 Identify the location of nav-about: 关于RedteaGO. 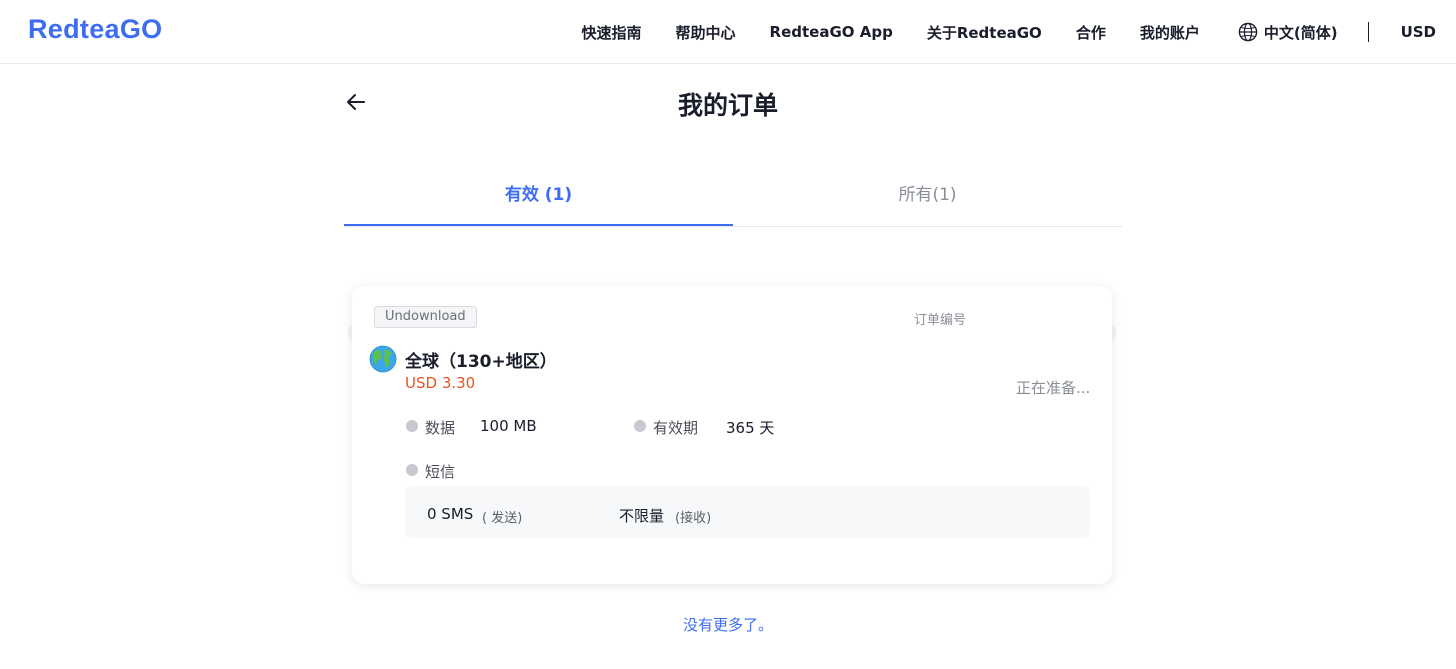
(984, 32).